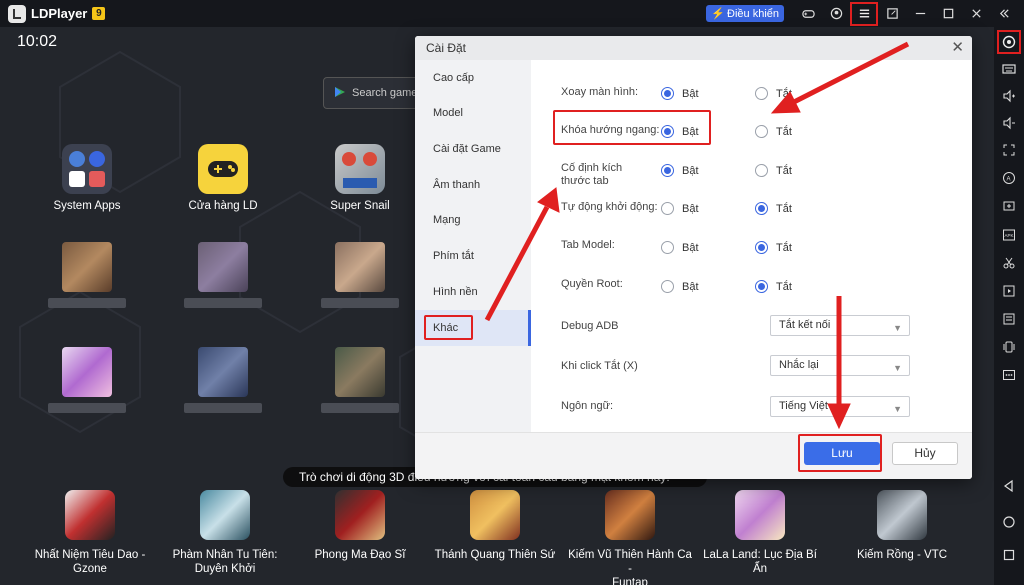  I want to click on app-super-snail: Super Snail, so click(360, 178).